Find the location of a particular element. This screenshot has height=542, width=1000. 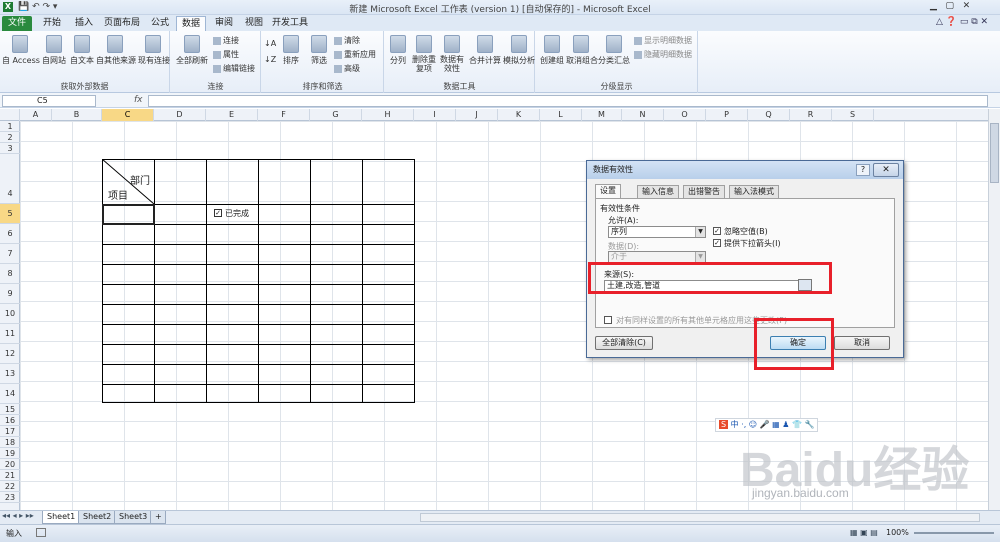

row-header: 13 is located at coordinates (10, 374).